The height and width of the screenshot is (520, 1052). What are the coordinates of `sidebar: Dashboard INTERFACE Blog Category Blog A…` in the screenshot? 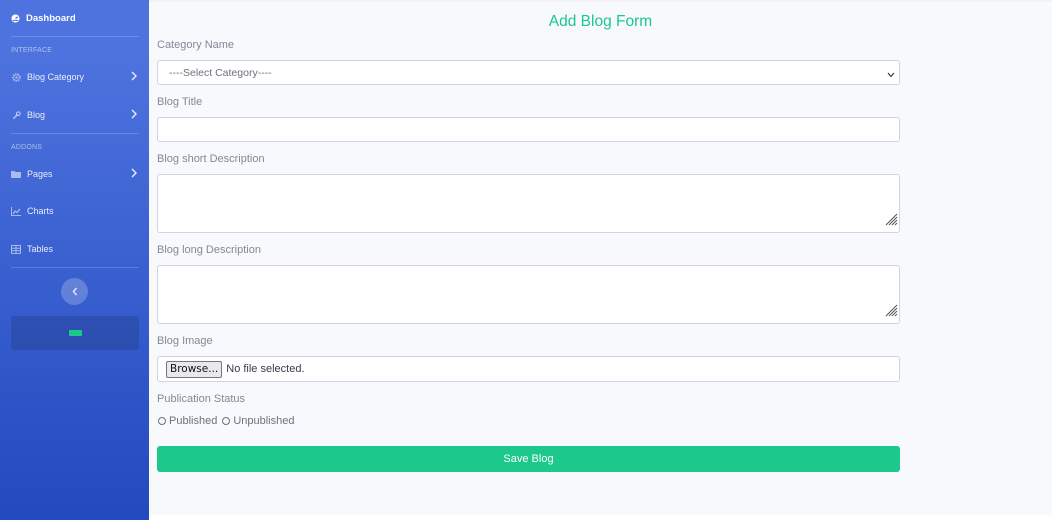 It's located at (74, 260).